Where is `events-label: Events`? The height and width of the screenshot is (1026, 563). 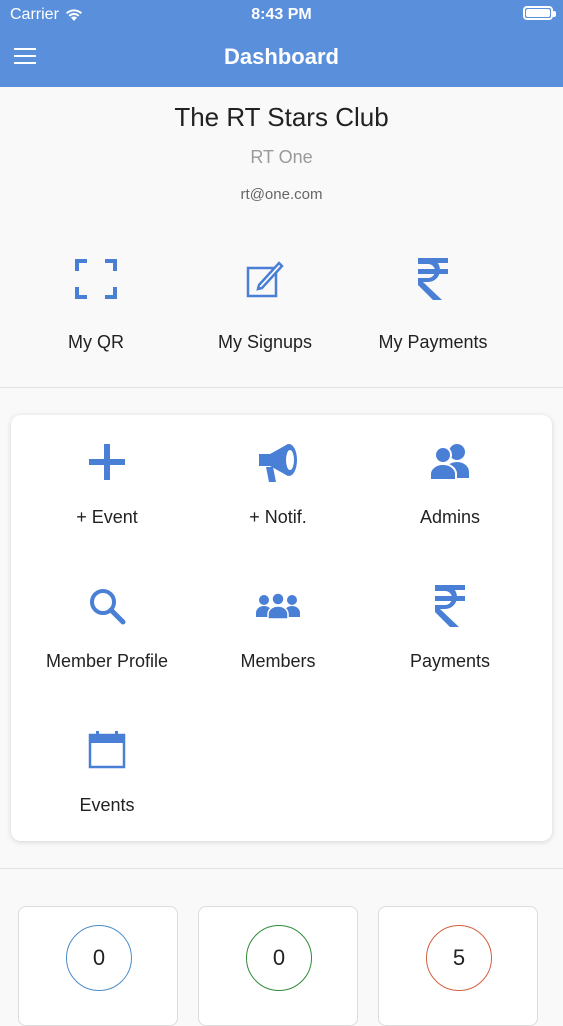
events-label: Events is located at coordinates (107, 805).